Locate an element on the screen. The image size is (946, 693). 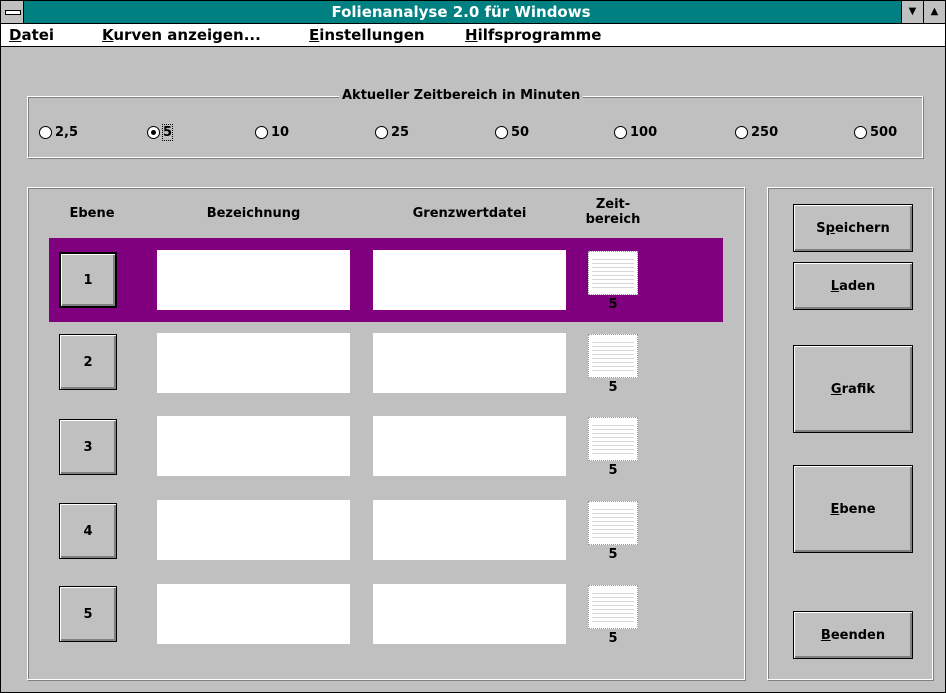
system-menu-icon is located at coordinates (12, 12).